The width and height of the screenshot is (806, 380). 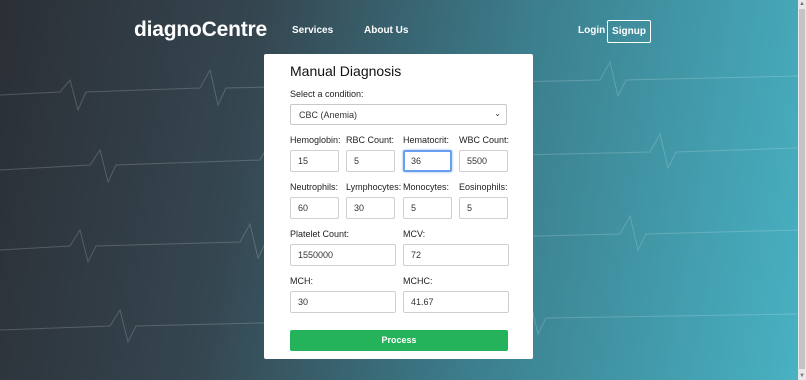 What do you see at coordinates (426, 140) in the screenshot?
I see `hematocrit-label: Hematocrit:` at bounding box center [426, 140].